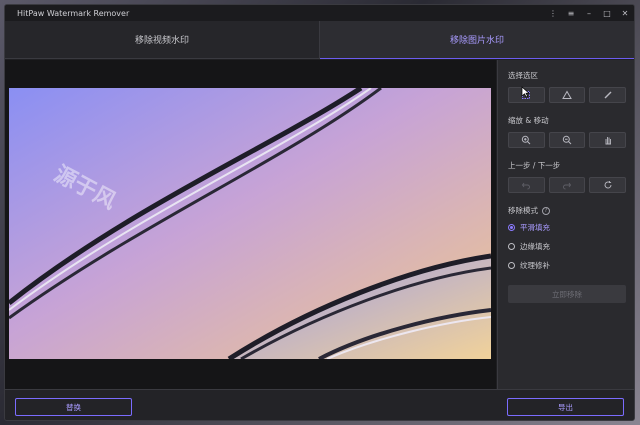  I want to click on redo-button, so click(567, 185).